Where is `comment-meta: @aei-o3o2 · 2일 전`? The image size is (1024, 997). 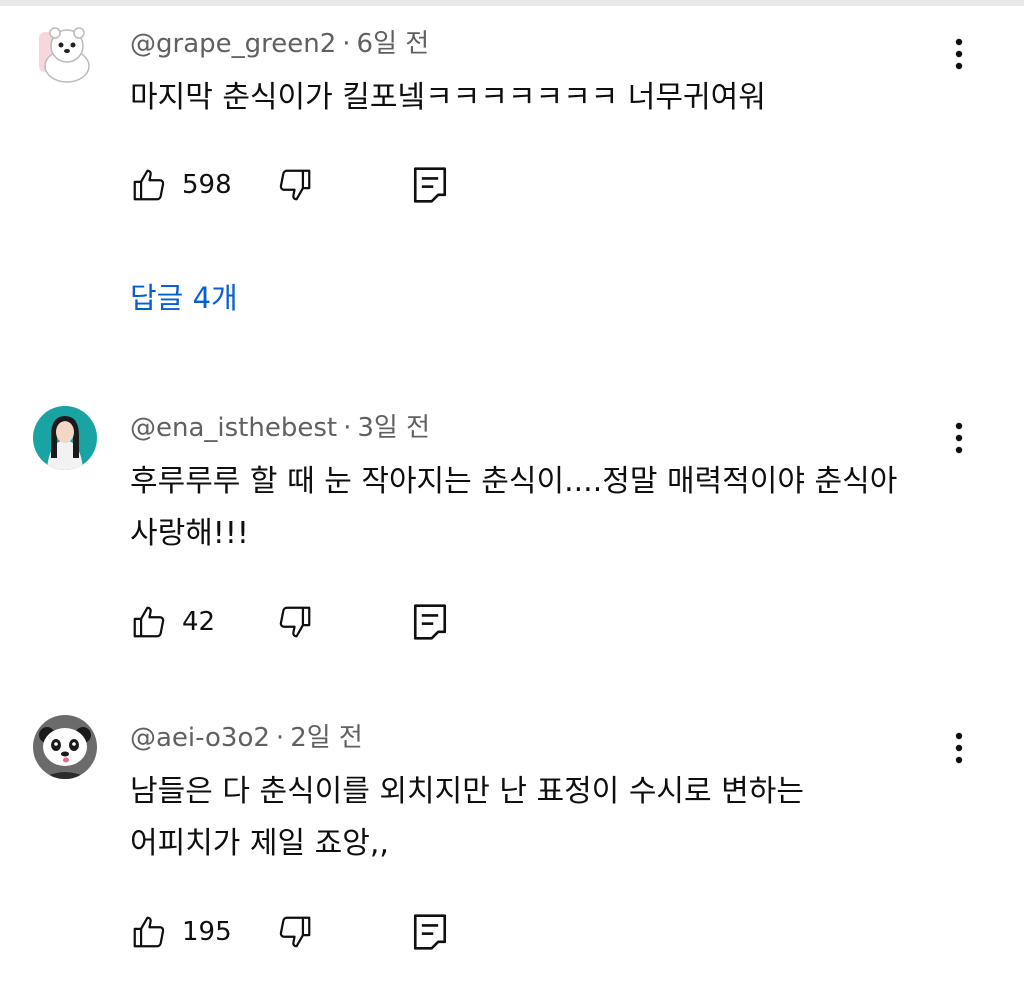 comment-meta: @aei-o3o2 · 2일 전 is located at coordinates (246, 738).